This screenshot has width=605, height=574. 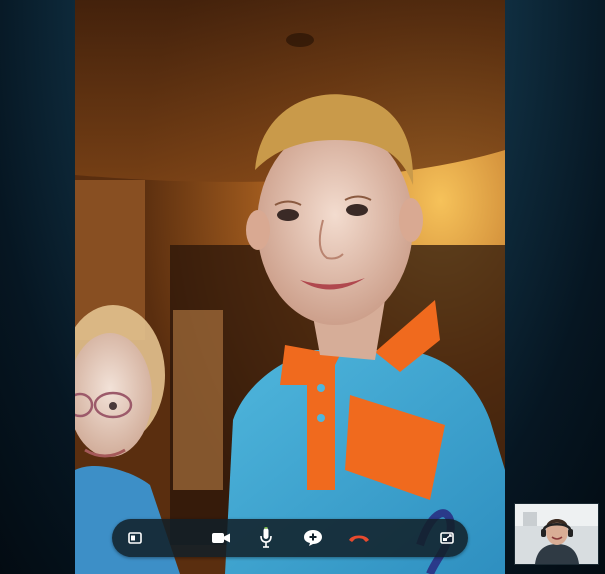 I want to click on video-button, so click(x=221, y=538).